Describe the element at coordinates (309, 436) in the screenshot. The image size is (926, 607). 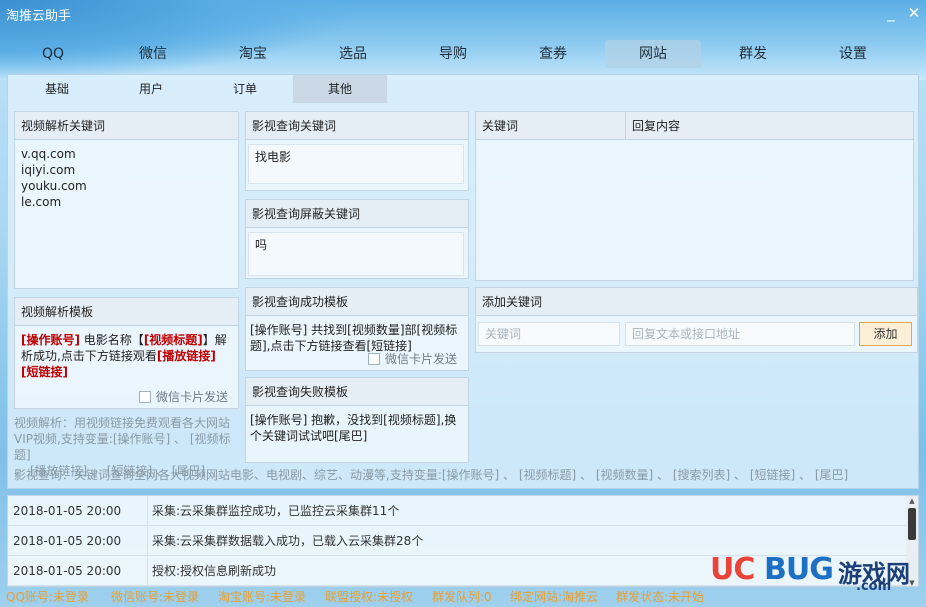
I see `fail-line: 个关键词试试吧[尾巴]` at that location.